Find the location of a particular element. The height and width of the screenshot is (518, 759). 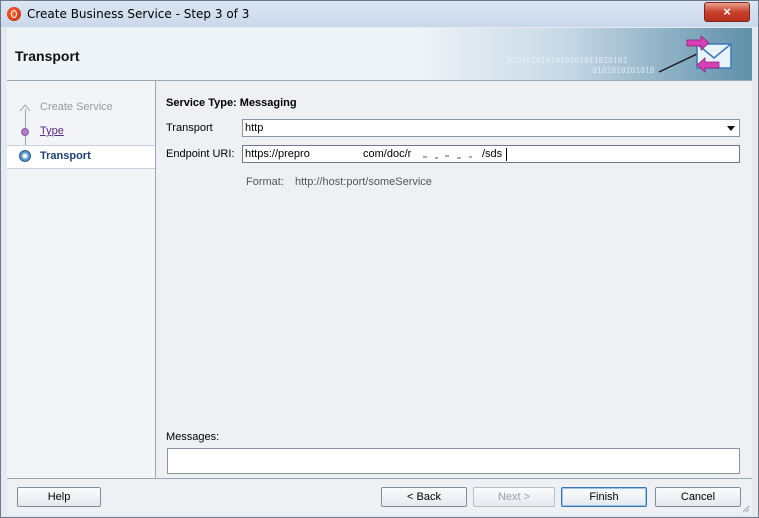

title-bar: Create Business Service - Step 3 of 3 × is located at coordinates (379, 14).